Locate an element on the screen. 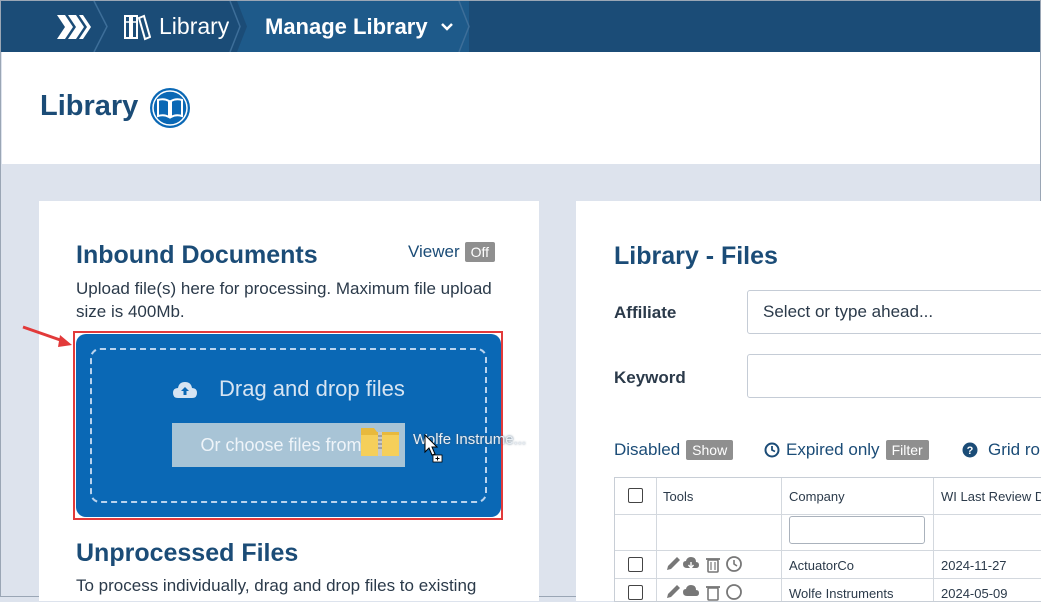  library-files-title: Library - Files is located at coordinates (696, 256).